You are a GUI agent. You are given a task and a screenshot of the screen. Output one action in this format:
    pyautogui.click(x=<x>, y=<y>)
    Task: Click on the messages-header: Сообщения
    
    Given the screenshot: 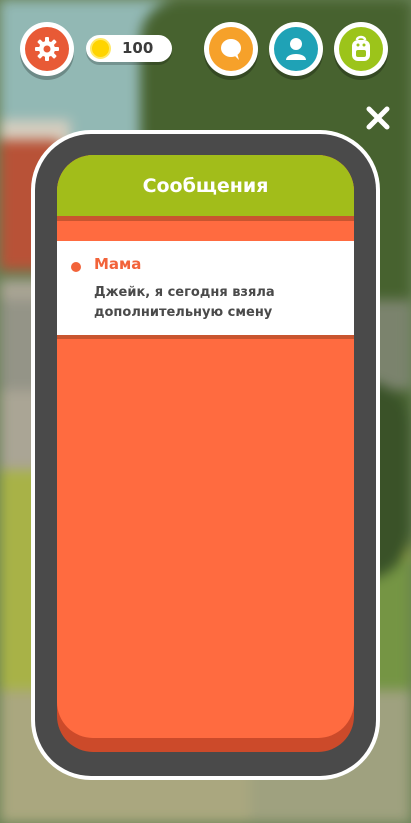 What is the action you would take?
    pyautogui.click(x=205, y=188)
    